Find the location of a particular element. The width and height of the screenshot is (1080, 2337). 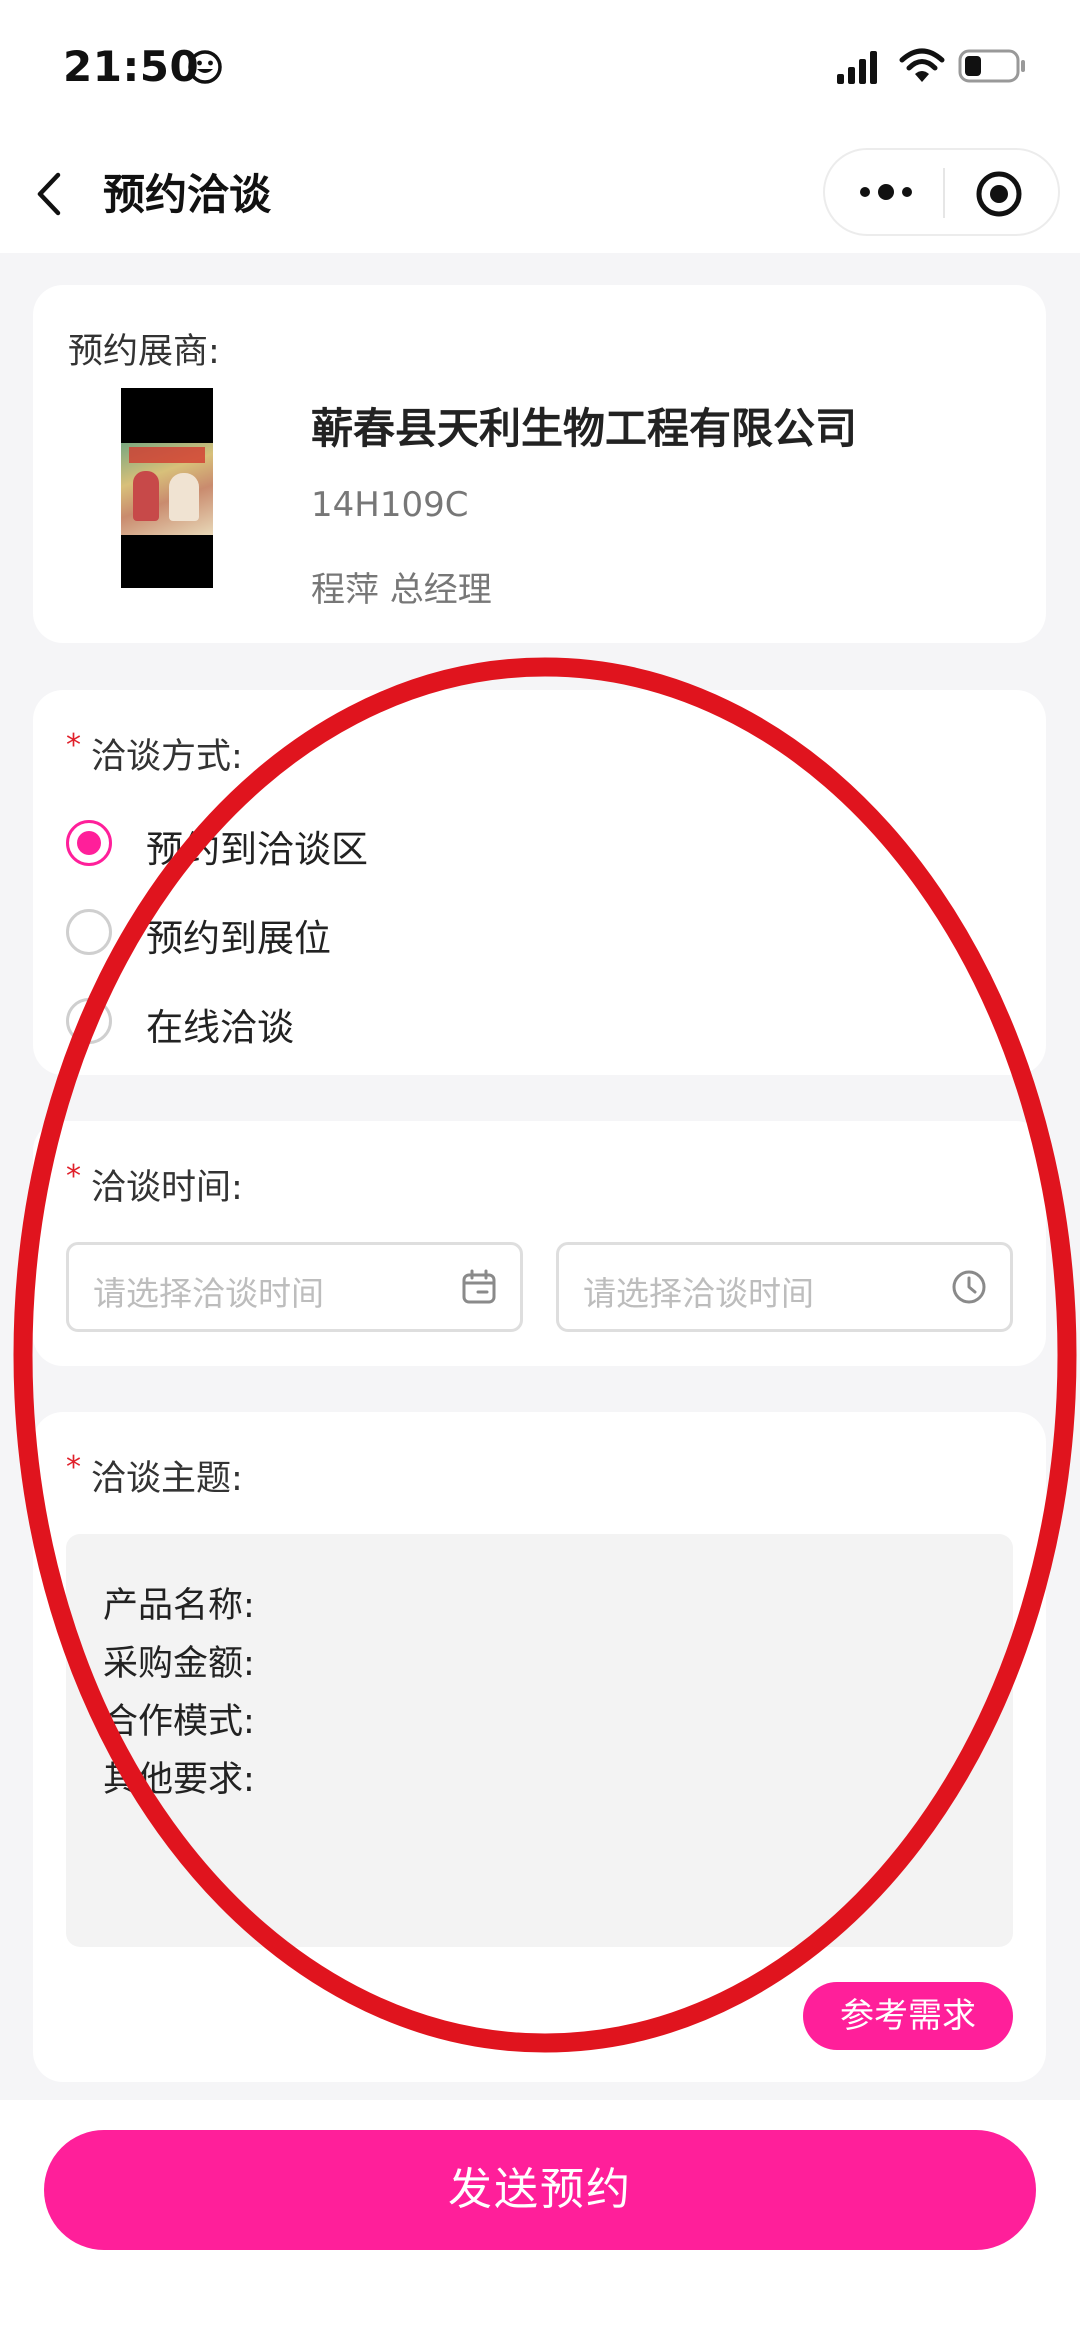

exhibitor-label: 预约展商: is located at coordinates (144, 352).